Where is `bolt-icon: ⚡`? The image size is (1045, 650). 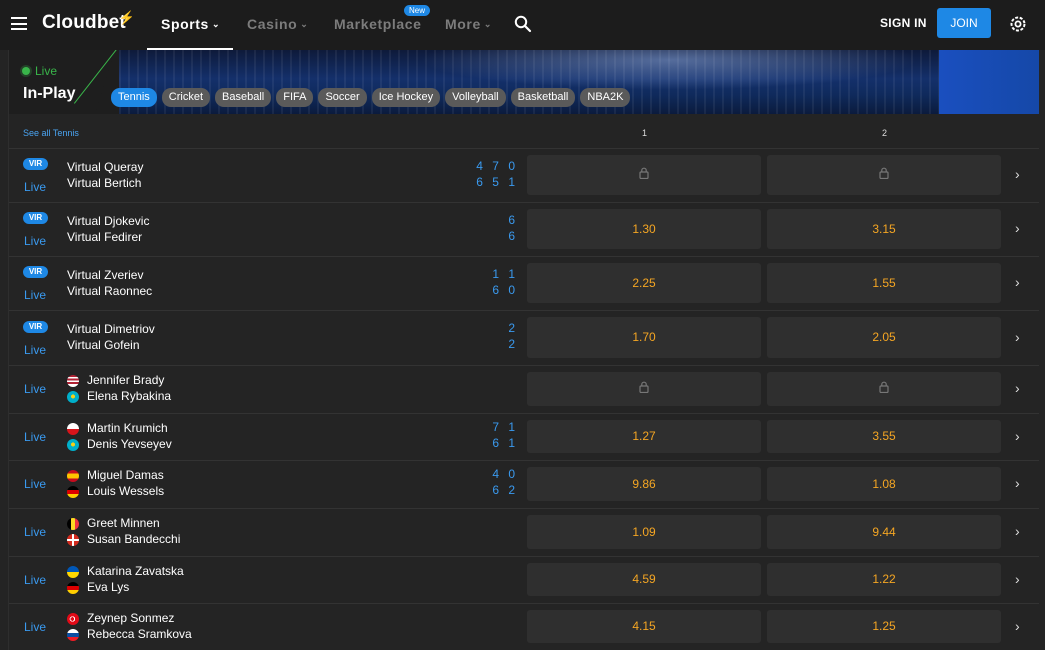
bolt-icon: ⚡ is located at coordinates (126, 17).